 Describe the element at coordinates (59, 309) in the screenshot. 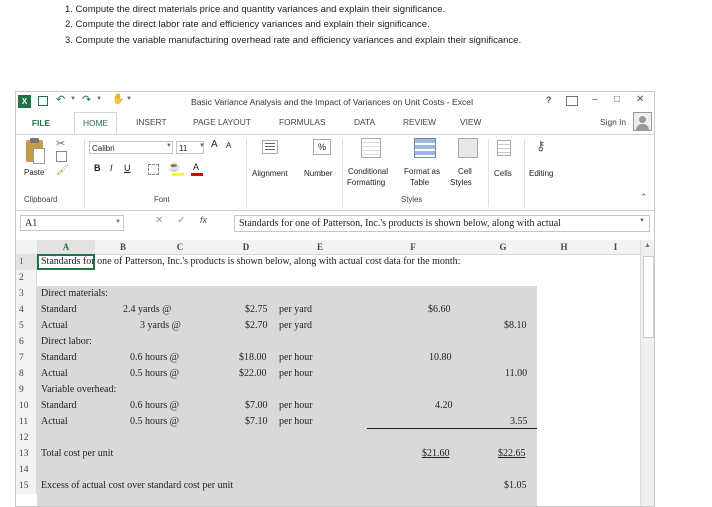

I see `cell-a4: Standard` at that location.